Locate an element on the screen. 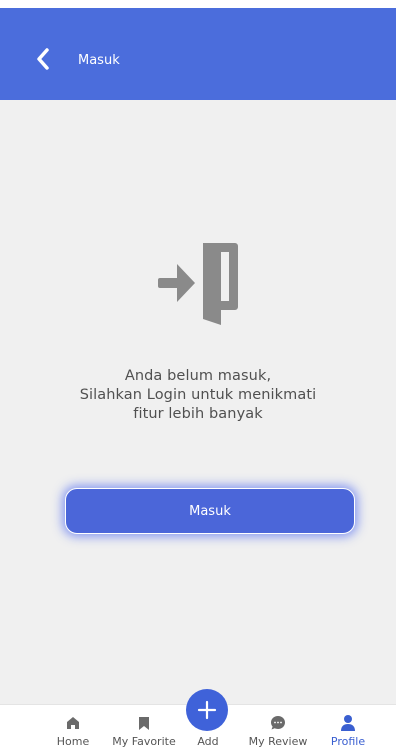  page-title: Masuk is located at coordinates (99, 60).